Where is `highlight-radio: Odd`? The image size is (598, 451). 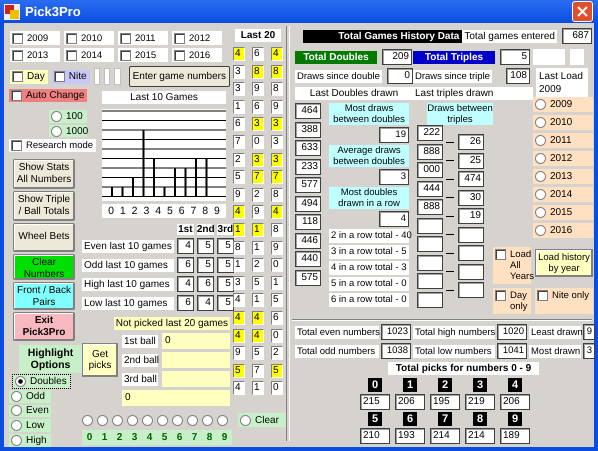
highlight-radio: Odd is located at coordinates (30, 396).